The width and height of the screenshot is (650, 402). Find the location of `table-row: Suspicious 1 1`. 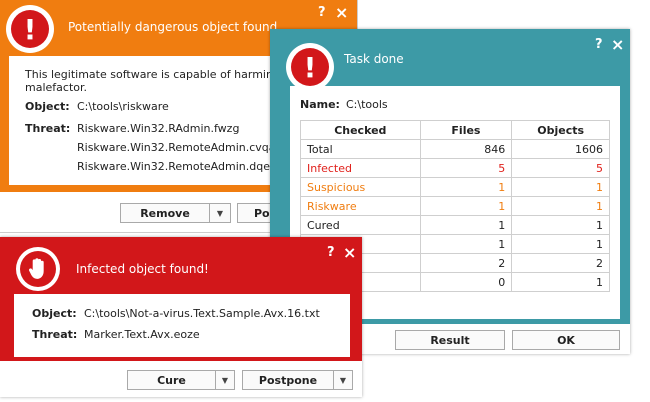

table-row: Suspicious 1 1 is located at coordinates (455, 187).